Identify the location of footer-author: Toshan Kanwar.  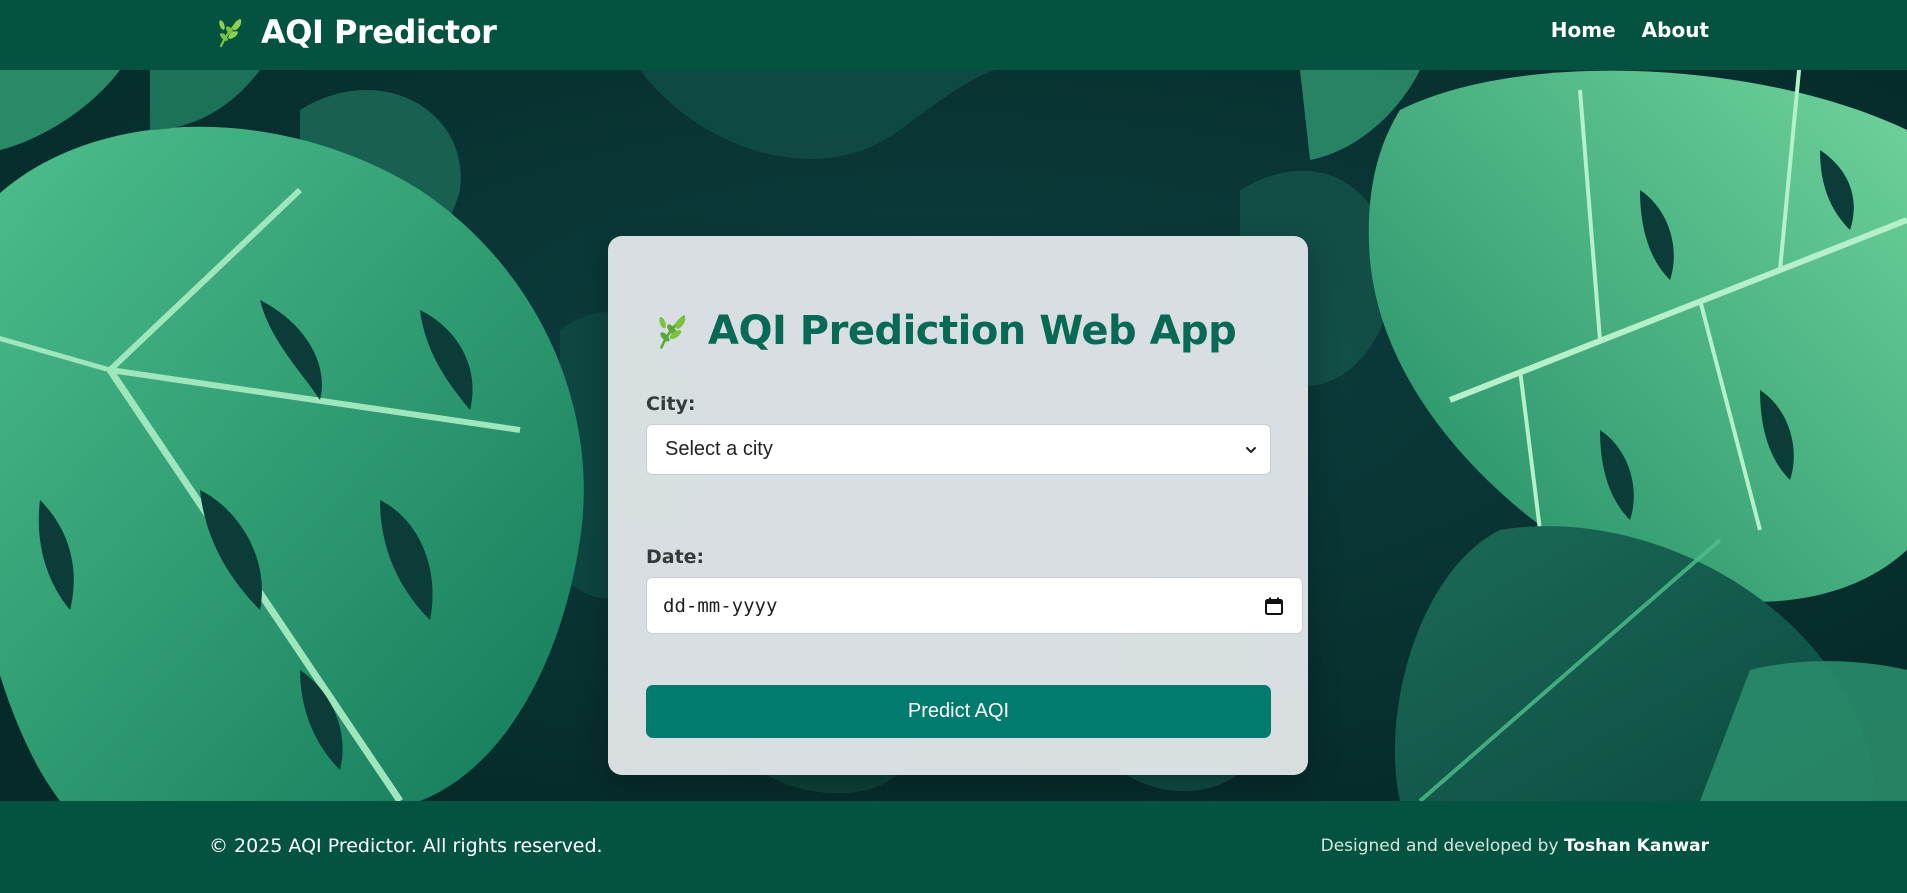
(1636, 846).